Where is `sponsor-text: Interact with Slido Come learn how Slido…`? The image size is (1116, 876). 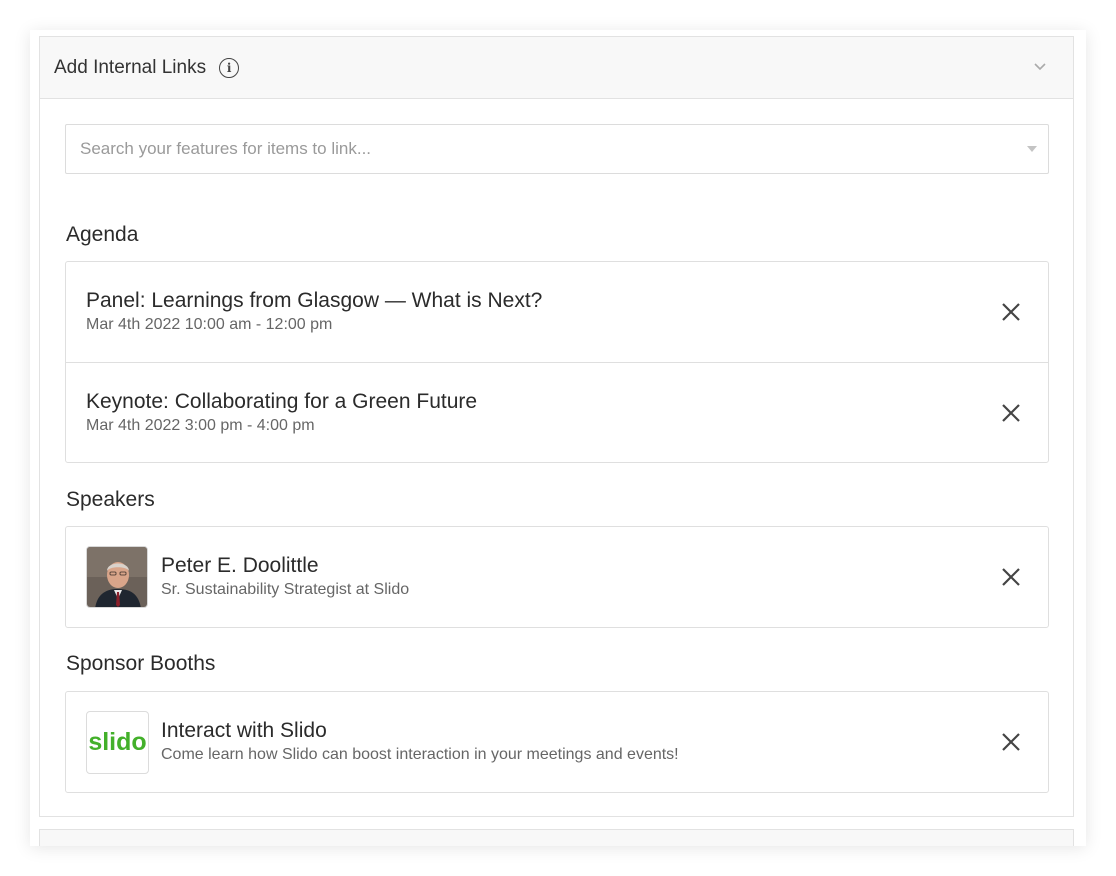 sponsor-text: Interact with Slido Come learn how Slido… is located at coordinates (420, 742).